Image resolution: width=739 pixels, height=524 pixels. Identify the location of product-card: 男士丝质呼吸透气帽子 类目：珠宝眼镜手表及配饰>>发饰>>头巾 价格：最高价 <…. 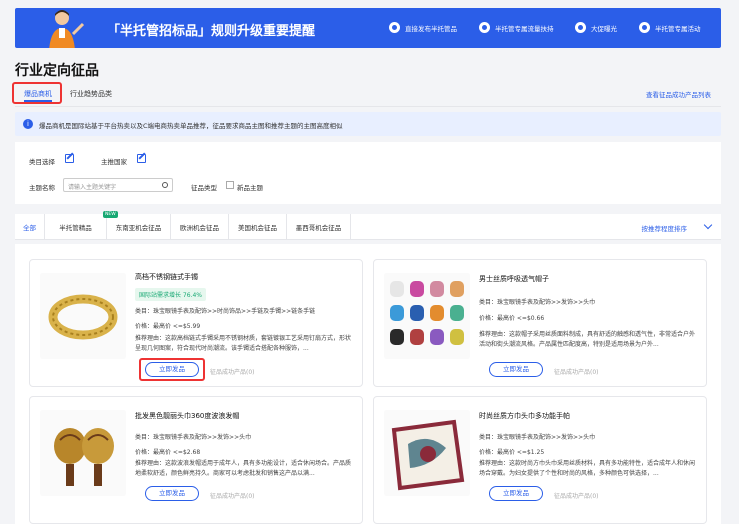
(540, 323).